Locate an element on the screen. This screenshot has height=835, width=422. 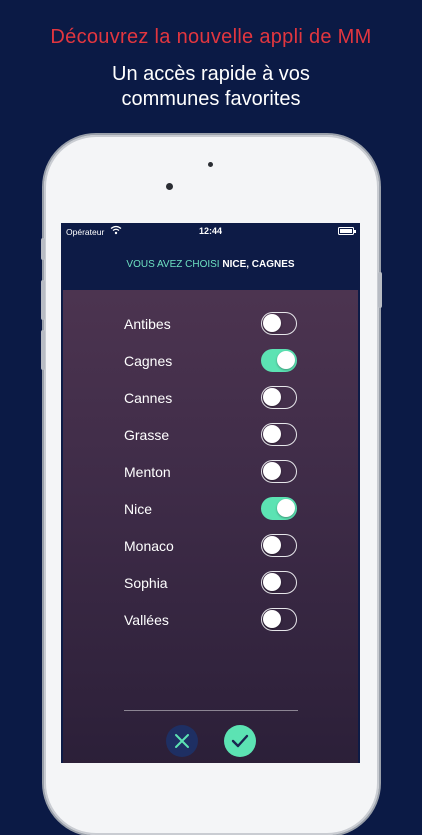
commune-row: Monaco is located at coordinates (210, 546).